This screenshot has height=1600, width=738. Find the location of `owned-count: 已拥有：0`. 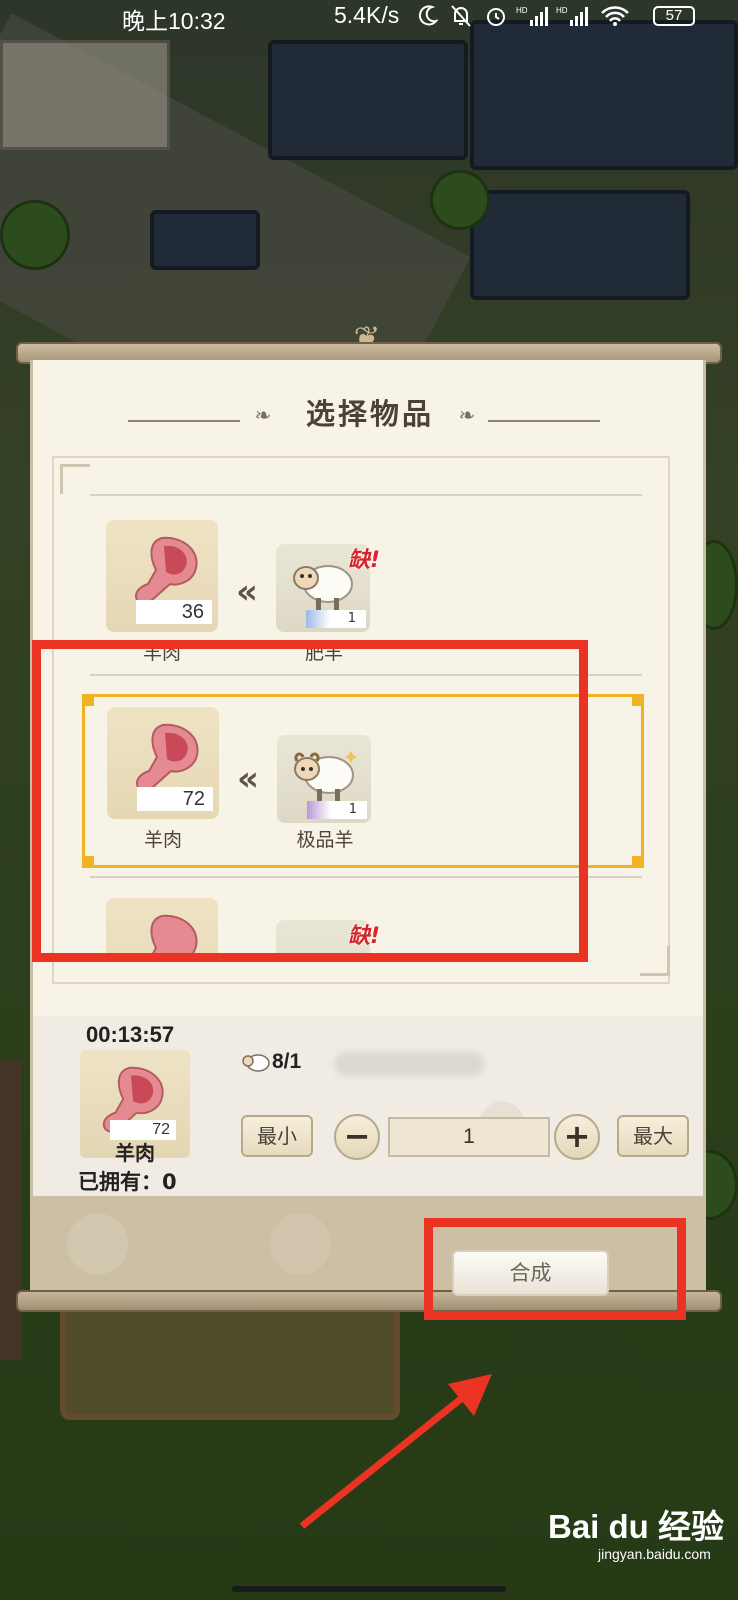

owned-count: 已拥有：0 is located at coordinates (127, 1182).